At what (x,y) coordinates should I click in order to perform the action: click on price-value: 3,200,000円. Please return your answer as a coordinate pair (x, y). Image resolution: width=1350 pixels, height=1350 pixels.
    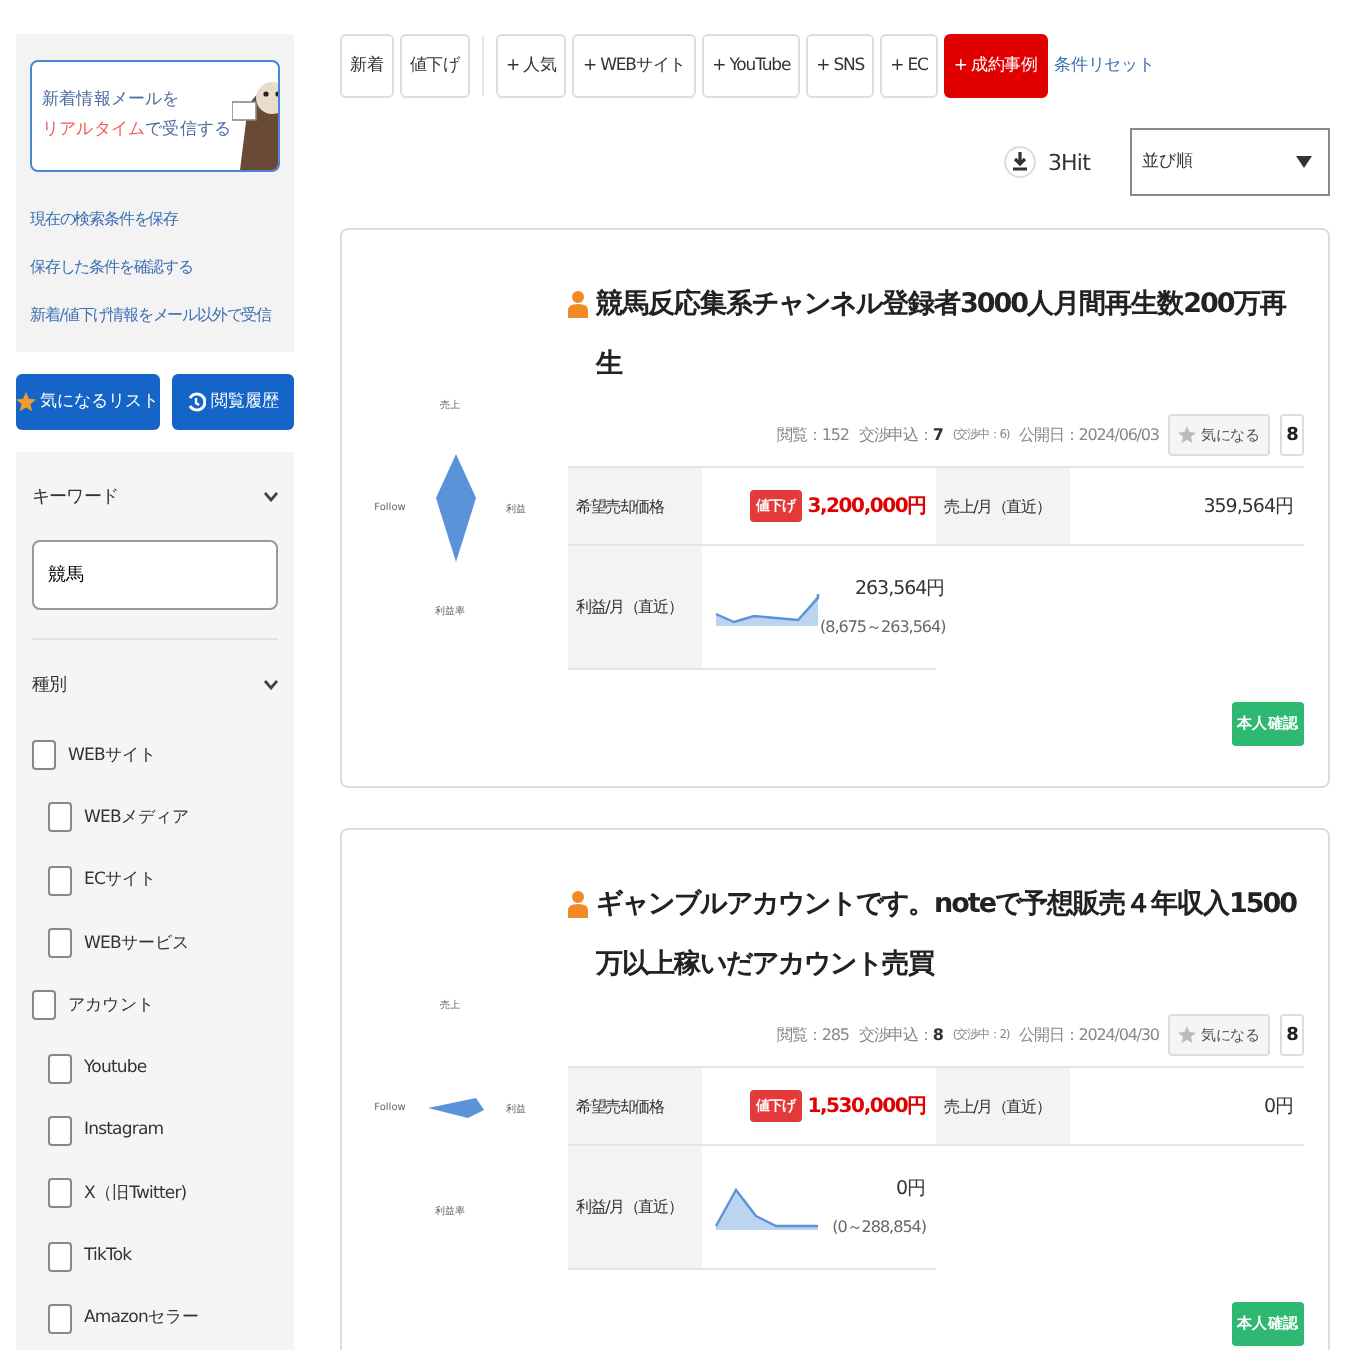
    Looking at the image, I should click on (866, 507).